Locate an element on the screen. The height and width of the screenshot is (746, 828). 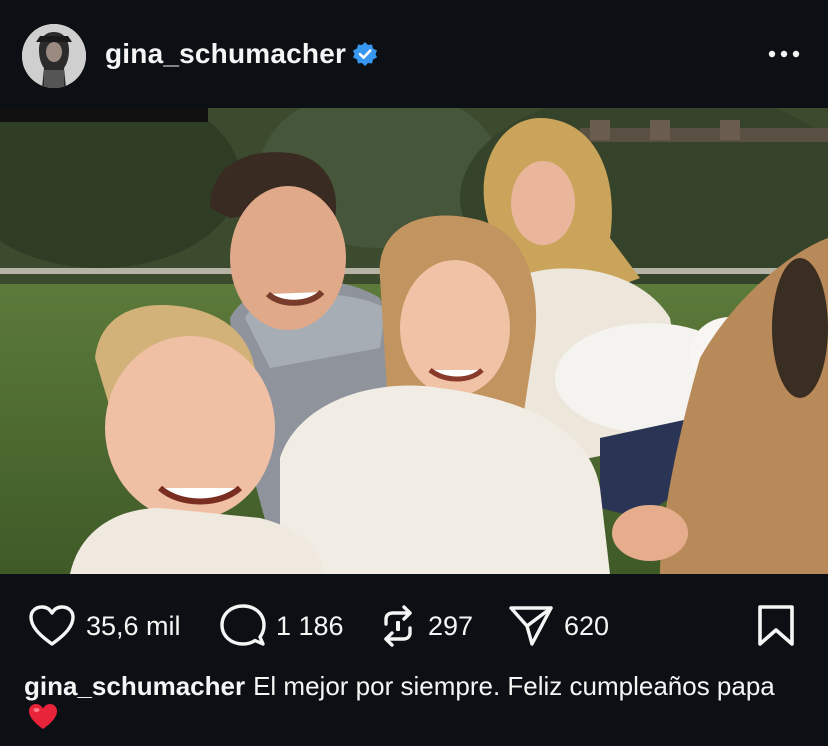
caption-username: gina_schumacher is located at coordinates (134, 686).